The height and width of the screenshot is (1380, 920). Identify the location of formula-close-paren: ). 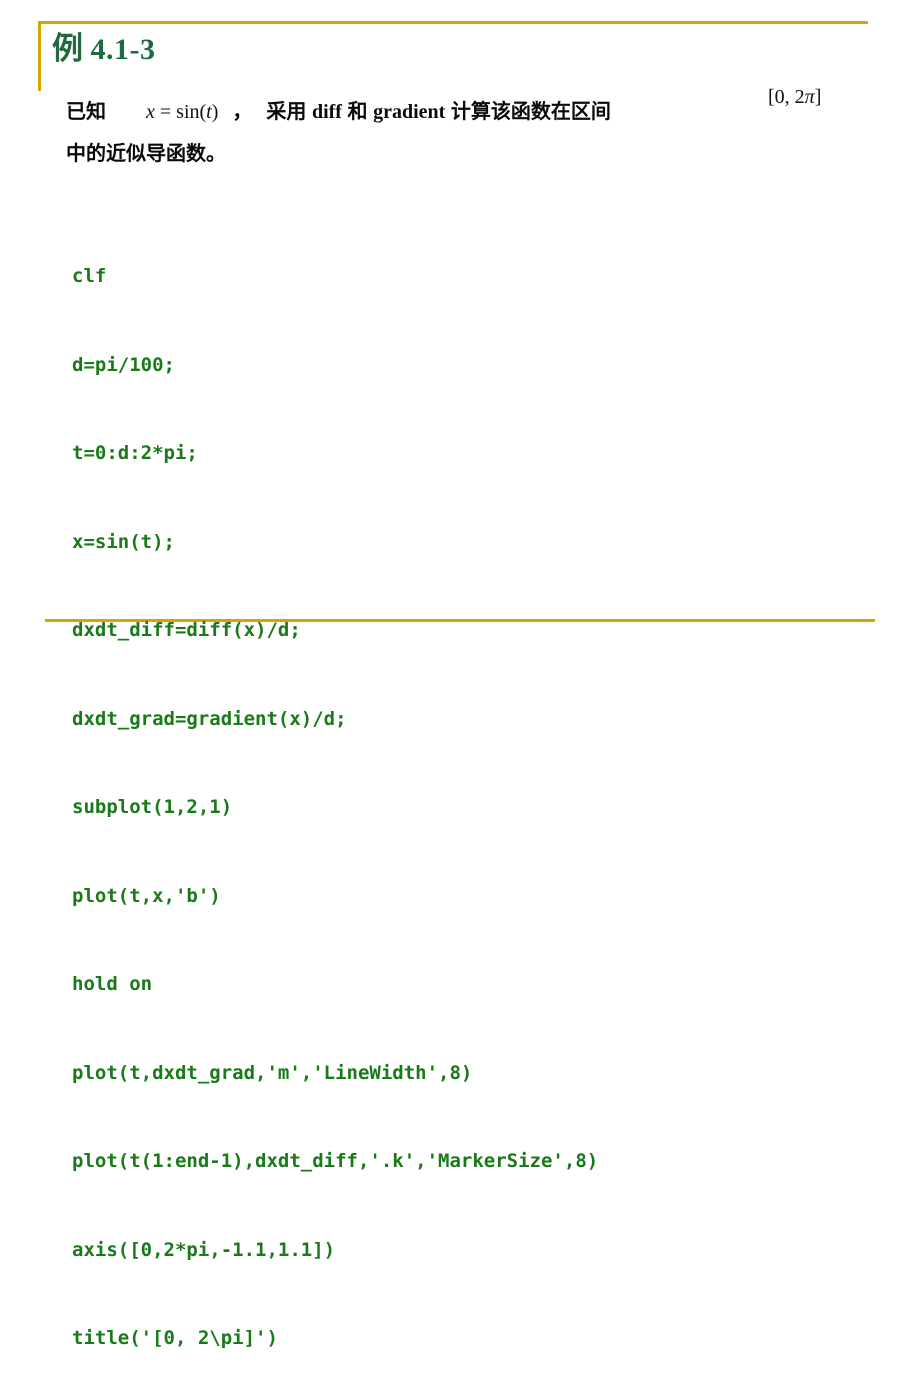
(215, 112).